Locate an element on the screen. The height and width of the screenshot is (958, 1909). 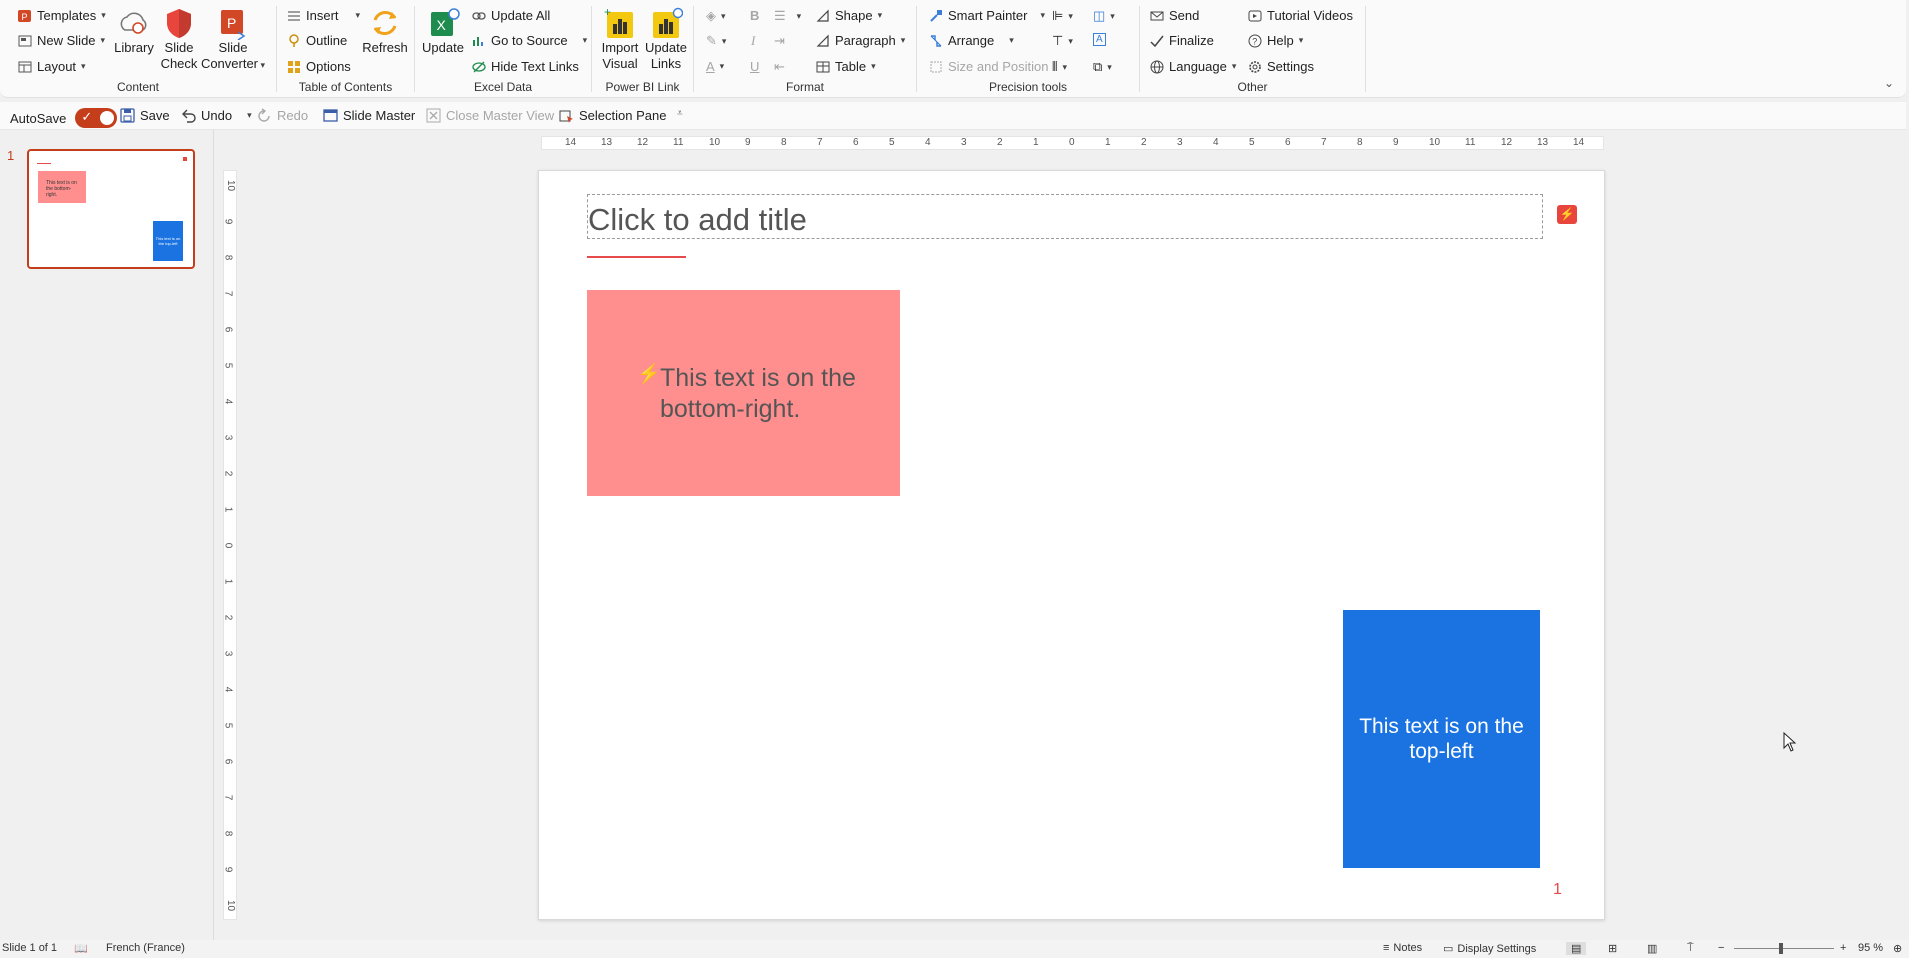
textbox-icon: A is located at coordinates (1099, 39).